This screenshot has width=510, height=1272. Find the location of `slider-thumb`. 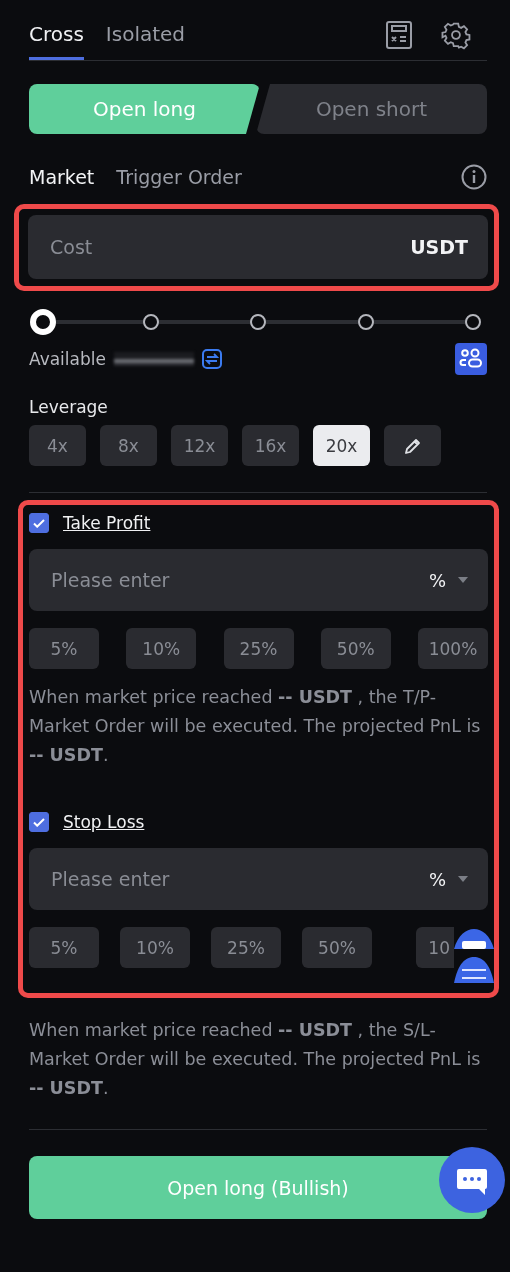

slider-thumb is located at coordinates (43, 322).